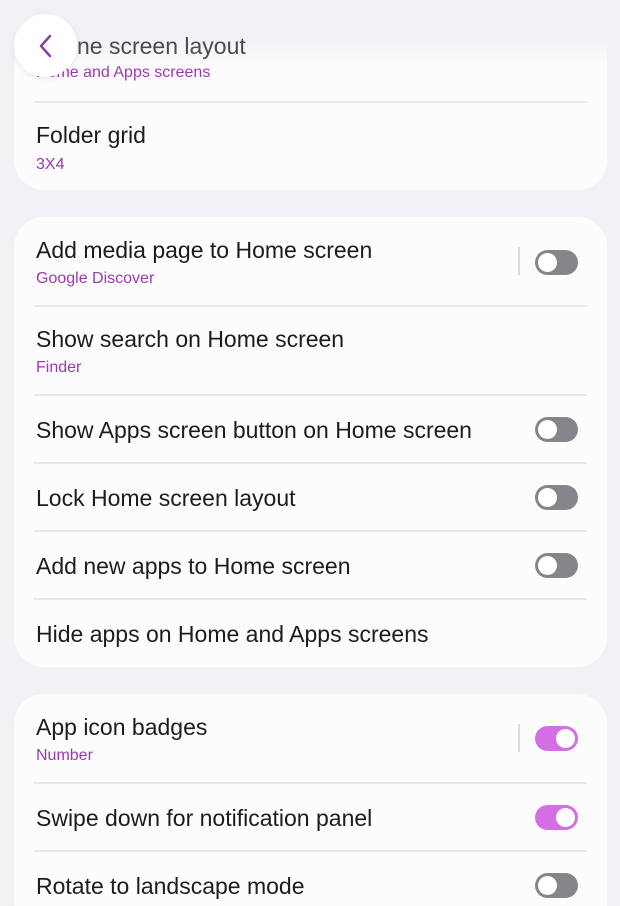 Image resolution: width=620 pixels, height=906 pixels. I want to click on show-search-value: Finder, so click(59, 367).